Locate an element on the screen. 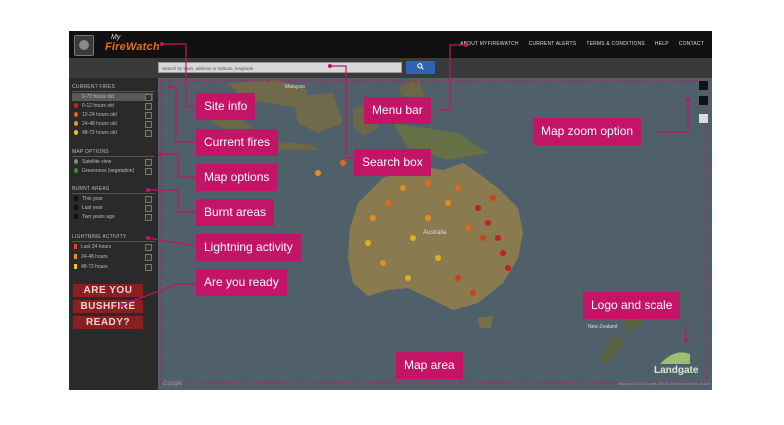 The image size is (784, 425). callout-site-info: Site info is located at coordinates (226, 106).